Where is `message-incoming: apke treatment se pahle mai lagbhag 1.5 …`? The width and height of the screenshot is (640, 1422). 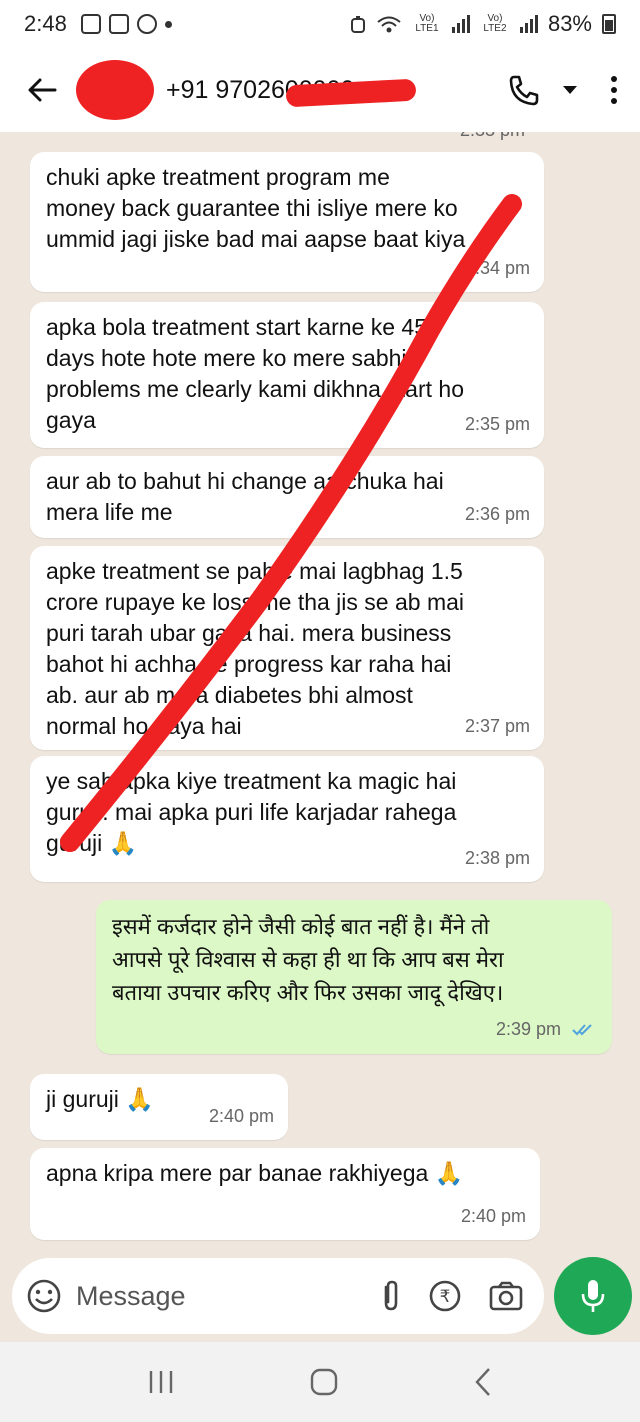
message-incoming: apke treatment se pahle mai lagbhag 1.5 … is located at coordinates (287, 648).